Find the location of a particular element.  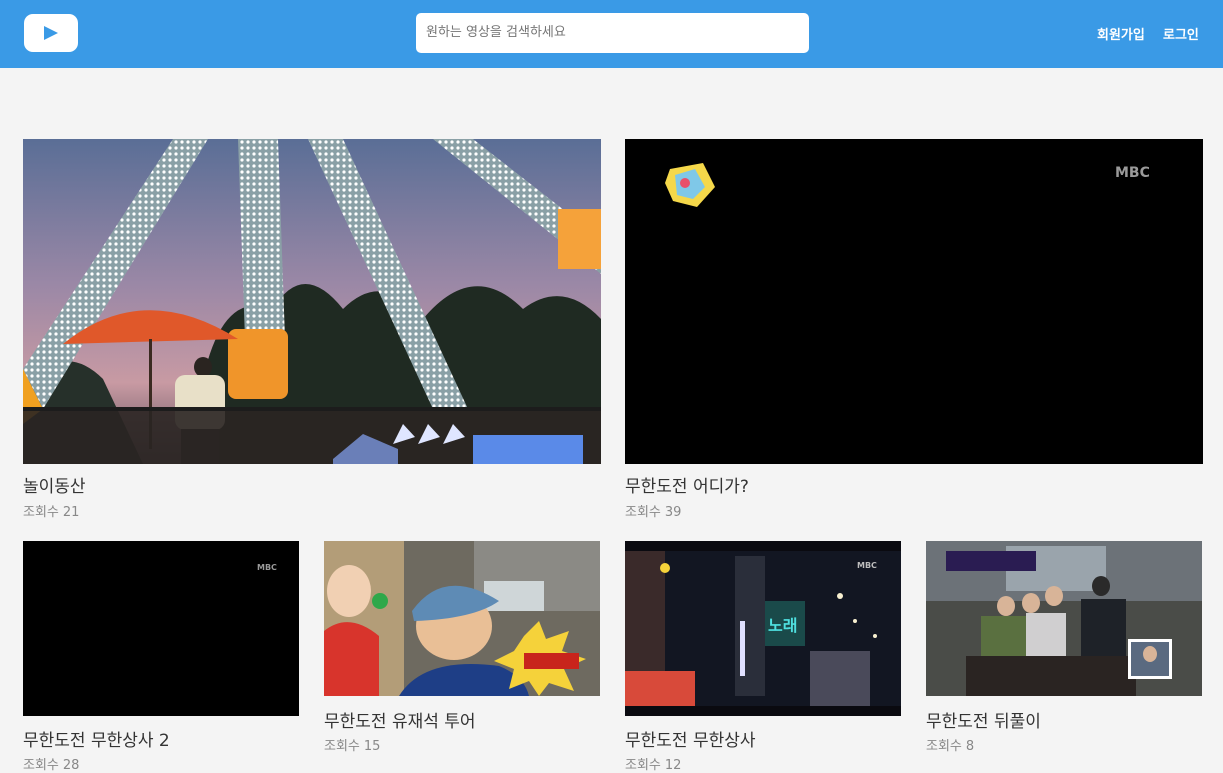

signup-link: 회원가입 is located at coordinates (1121, 33).